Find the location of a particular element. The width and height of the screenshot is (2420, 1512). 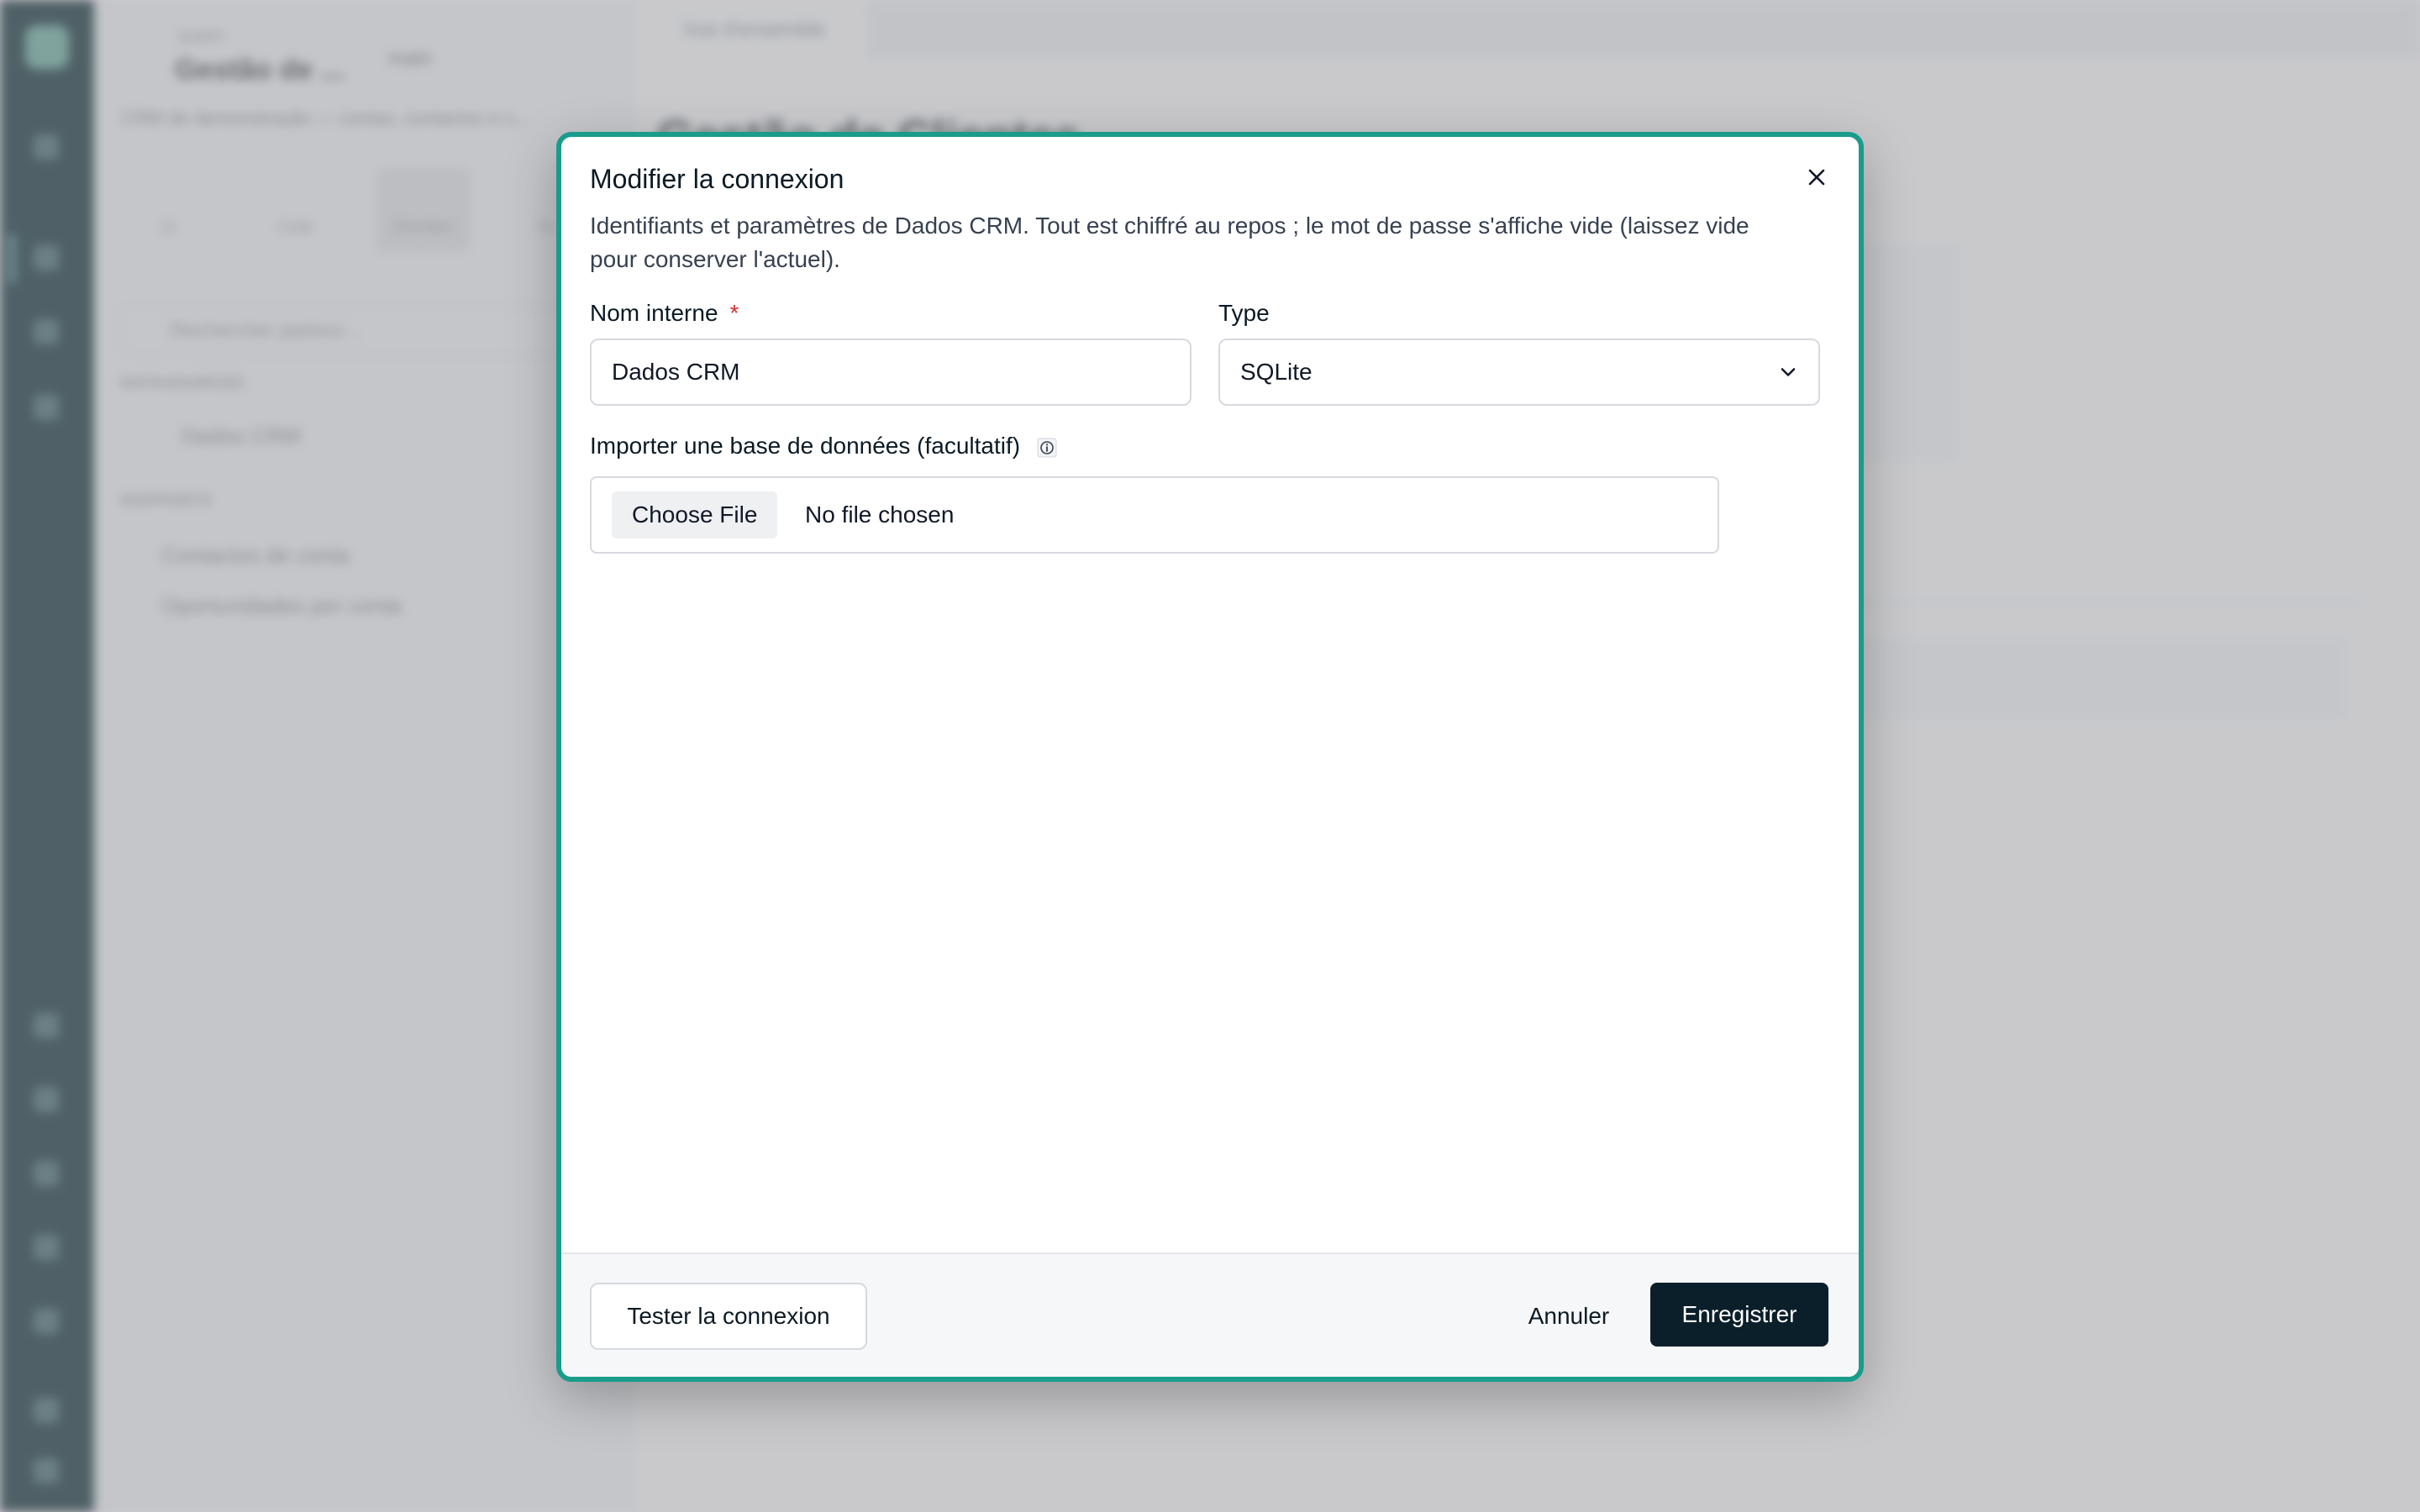

info-icon is located at coordinates (1047, 448).